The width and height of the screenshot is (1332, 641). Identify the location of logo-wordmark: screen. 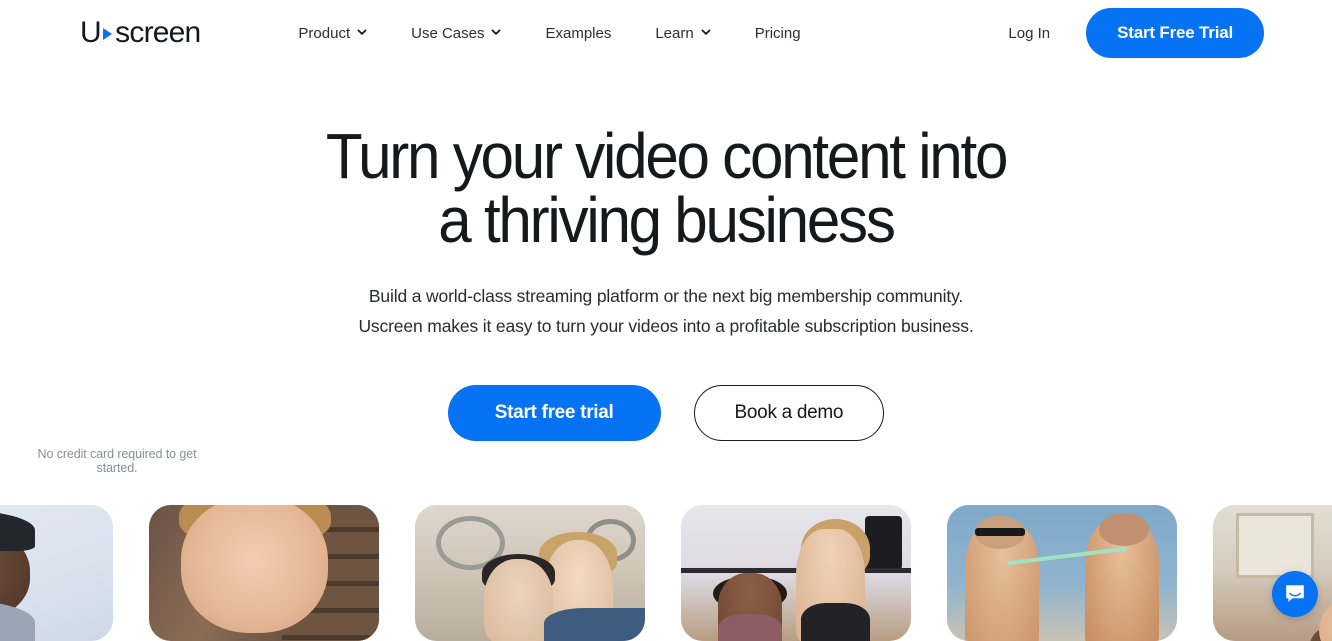
(158, 32).